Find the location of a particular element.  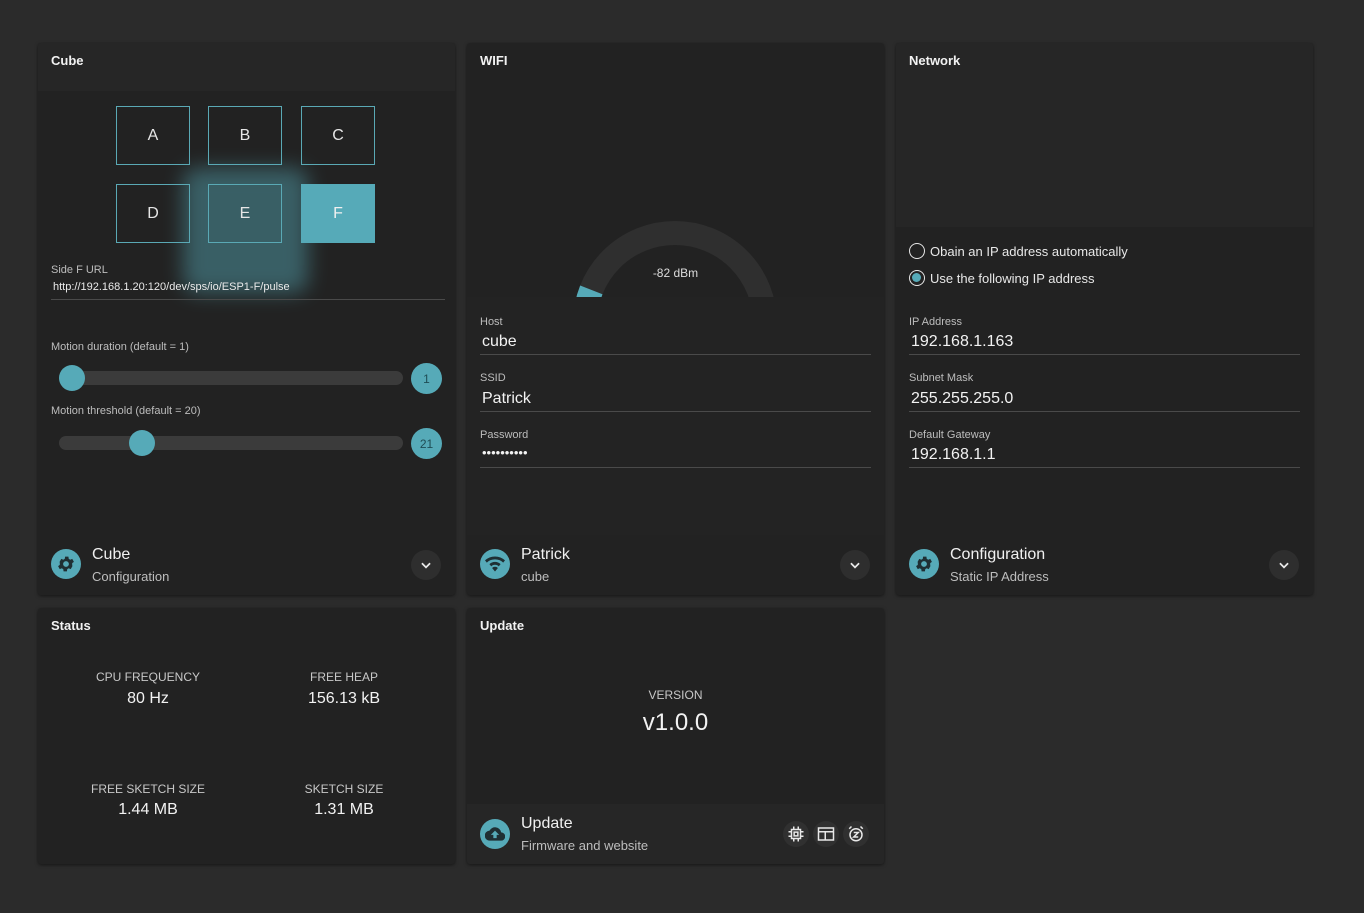

side-button-d: D is located at coordinates (153, 213).